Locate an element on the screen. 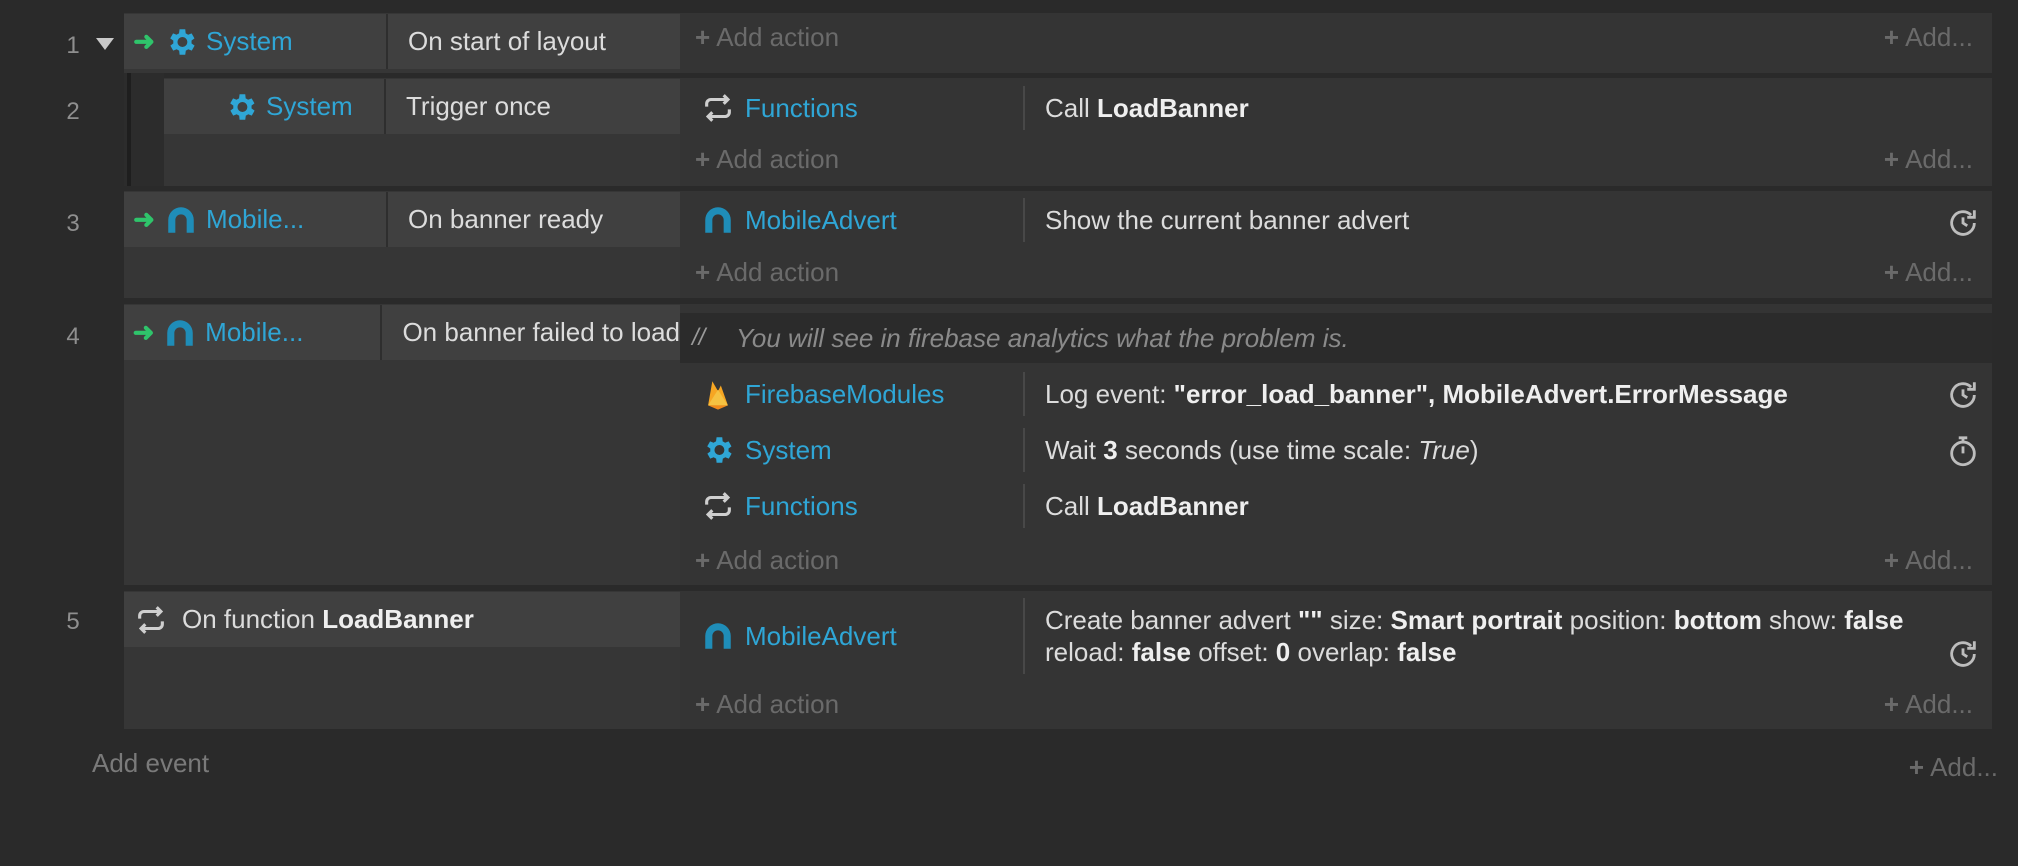 The height and width of the screenshot is (866, 2018). condition-row: On function LoadBanner is located at coordinates (402, 619).